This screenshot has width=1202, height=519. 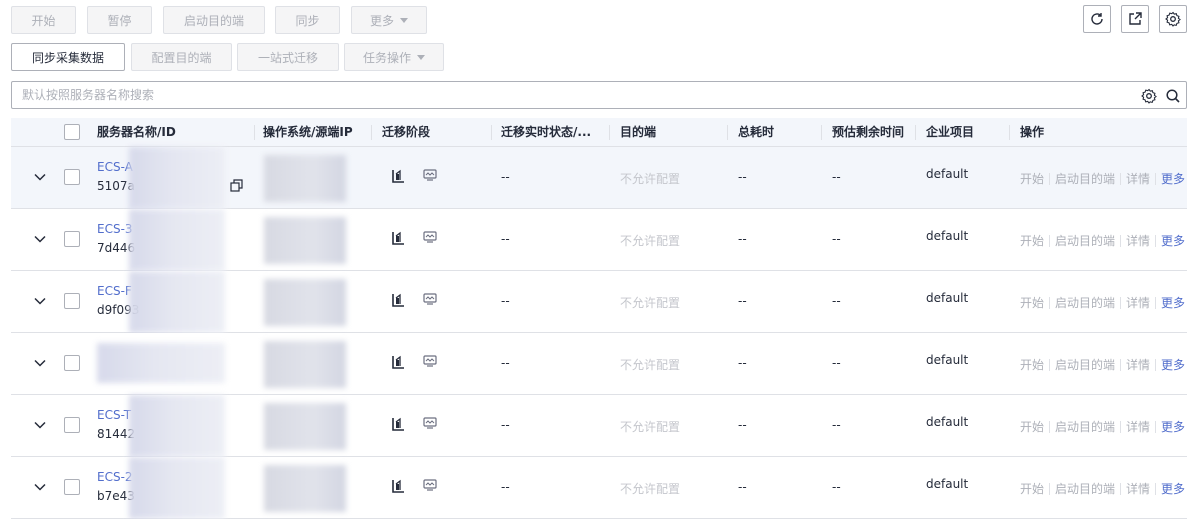 What do you see at coordinates (115, 229) in the screenshot?
I see `server-name-link: ECS-3` at bounding box center [115, 229].